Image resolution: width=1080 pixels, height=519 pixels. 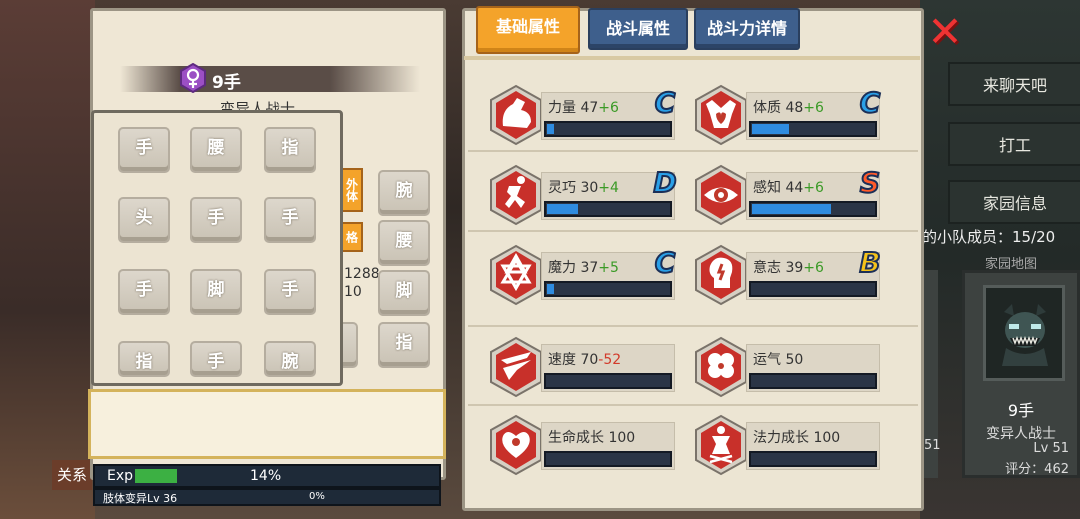 I want to click on relation-tab: 关系, so click(x=72, y=475).